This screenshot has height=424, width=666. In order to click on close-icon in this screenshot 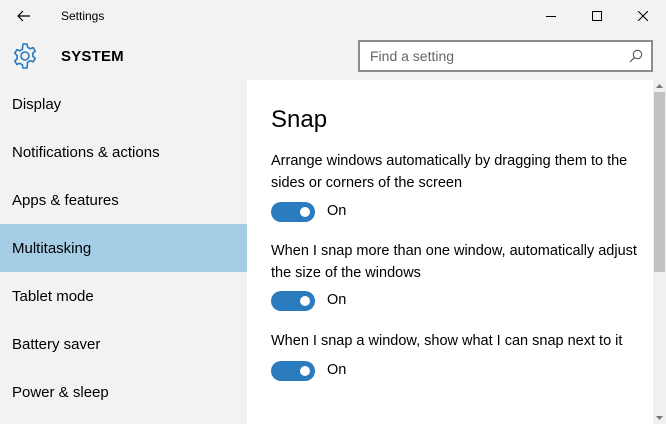, I will do `click(643, 16)`.